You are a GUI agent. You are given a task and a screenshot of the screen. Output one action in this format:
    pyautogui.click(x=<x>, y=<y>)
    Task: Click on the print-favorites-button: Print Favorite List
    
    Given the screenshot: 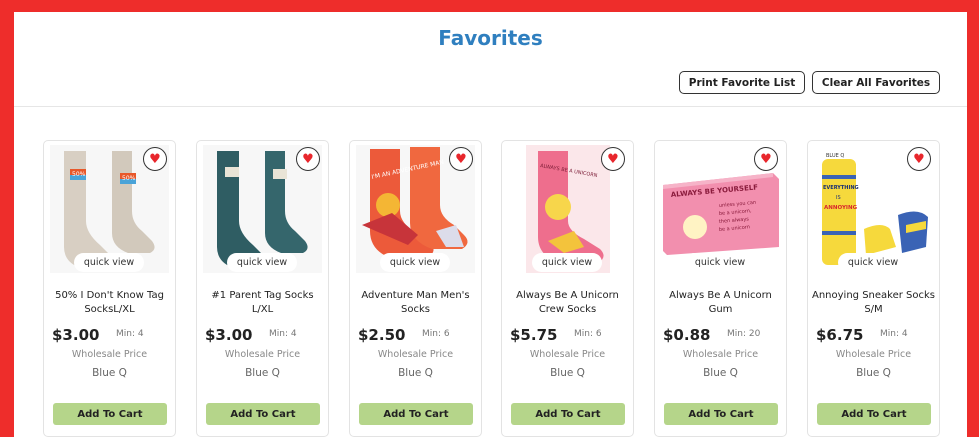 What is the action you would take?
    pyautogui.click(x=742, y=82)
    